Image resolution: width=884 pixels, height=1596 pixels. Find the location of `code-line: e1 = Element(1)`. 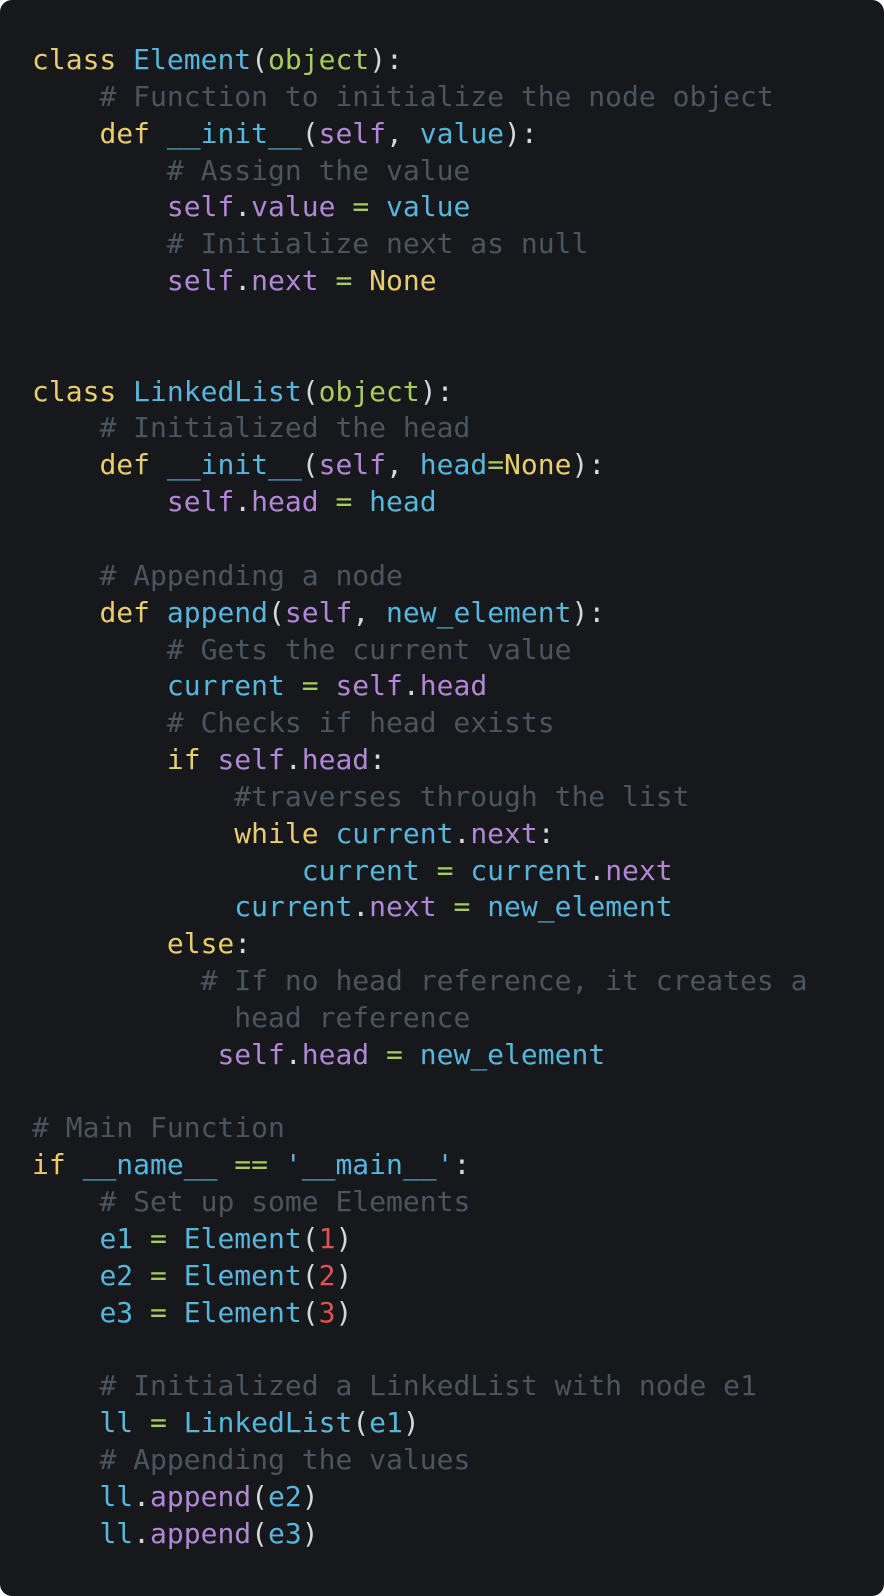

code-line: e1 = Element(1) is located at coordinates (419, 1239).